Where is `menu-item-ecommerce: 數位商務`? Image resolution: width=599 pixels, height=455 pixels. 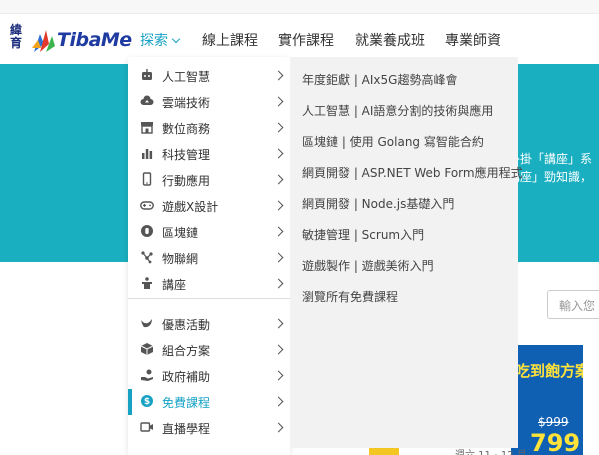 menu-item-ecommerce: 數位商務 is located at coordinates (209, 128).